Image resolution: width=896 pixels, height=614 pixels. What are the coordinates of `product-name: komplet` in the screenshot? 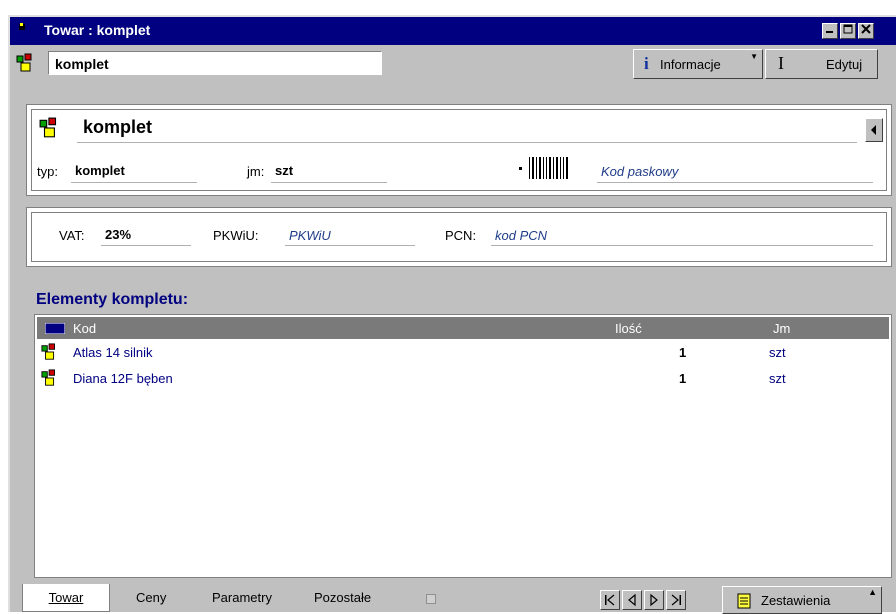 It's located at (467, 130).